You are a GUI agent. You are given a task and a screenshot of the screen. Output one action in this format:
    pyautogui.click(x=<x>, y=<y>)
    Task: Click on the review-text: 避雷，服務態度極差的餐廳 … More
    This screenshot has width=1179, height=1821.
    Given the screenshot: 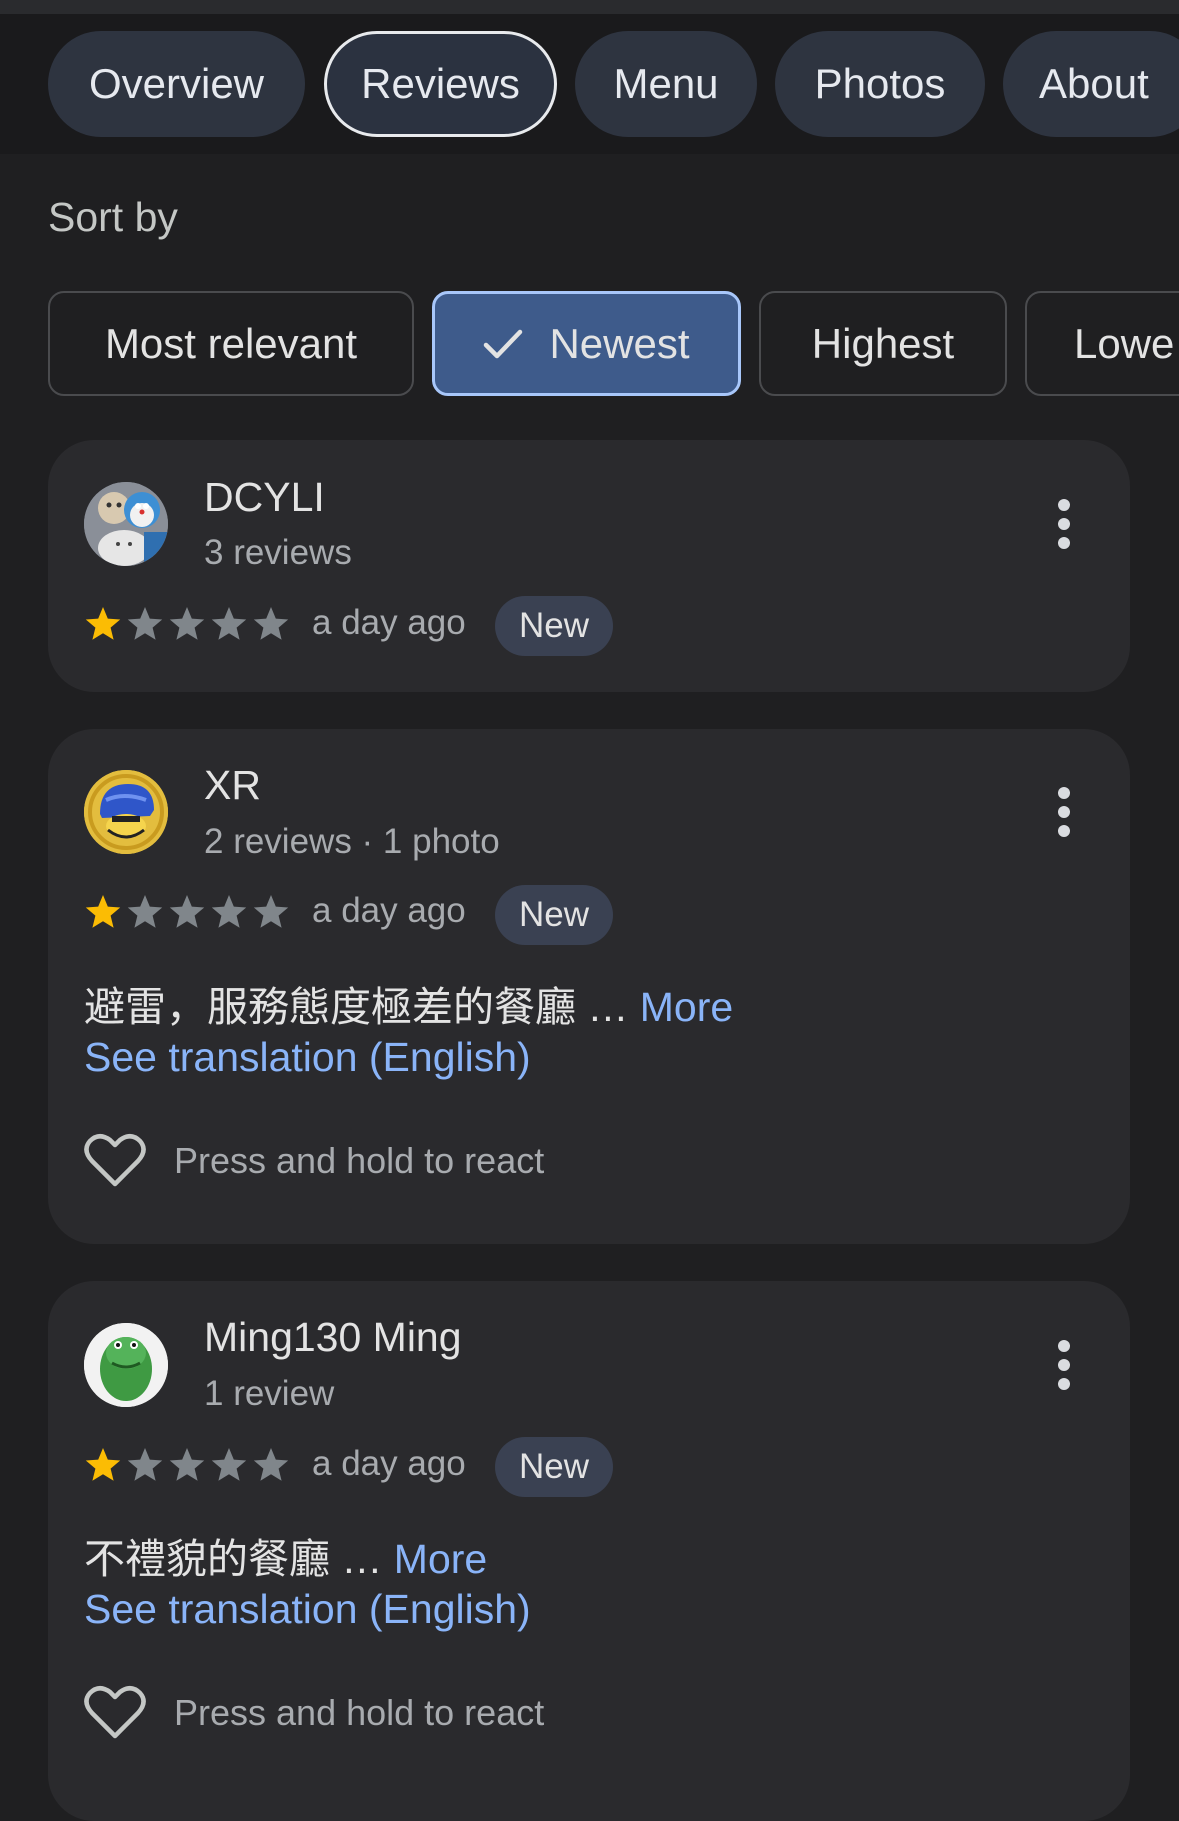 What is the action you would take?
    pyautogui.click(x=408, y=1003)
    